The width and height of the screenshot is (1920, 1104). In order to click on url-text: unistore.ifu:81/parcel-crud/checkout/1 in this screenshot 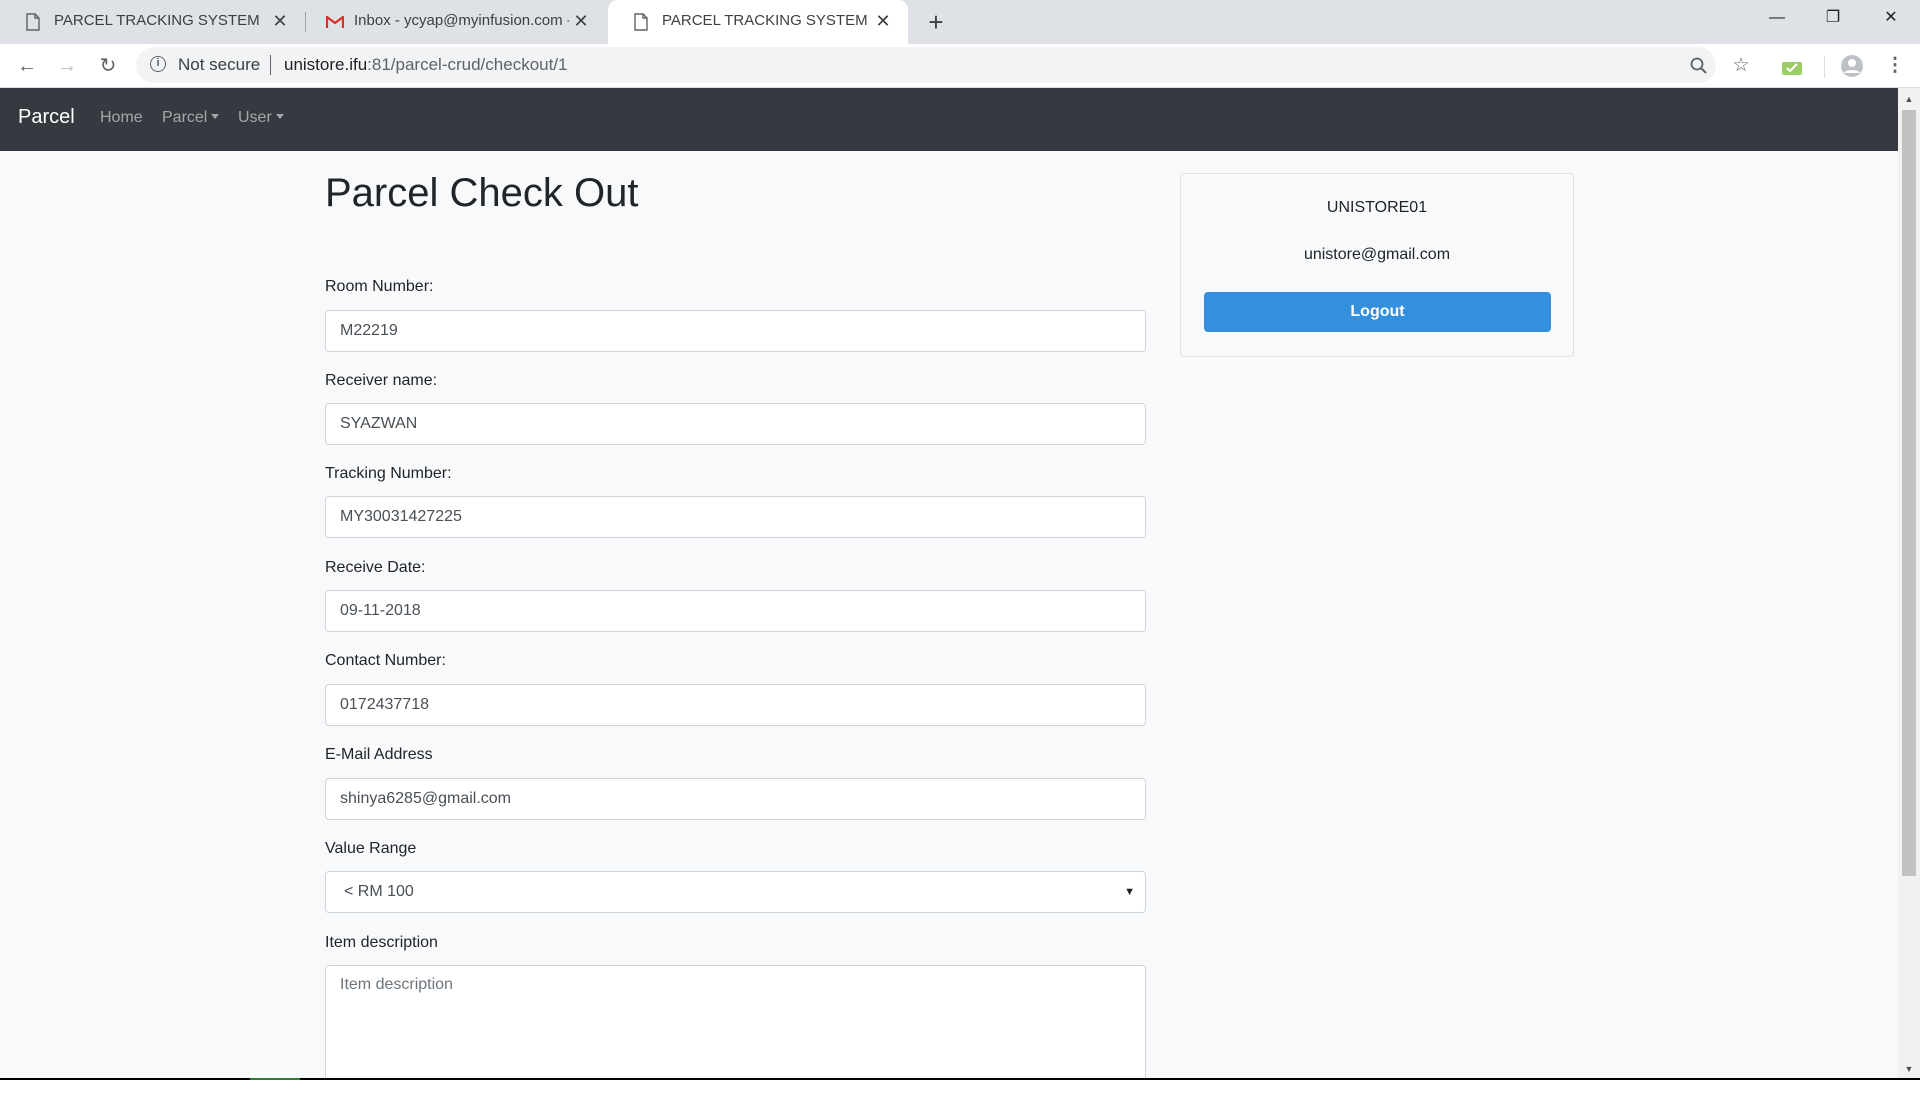, I will do `click(426, 65)`.